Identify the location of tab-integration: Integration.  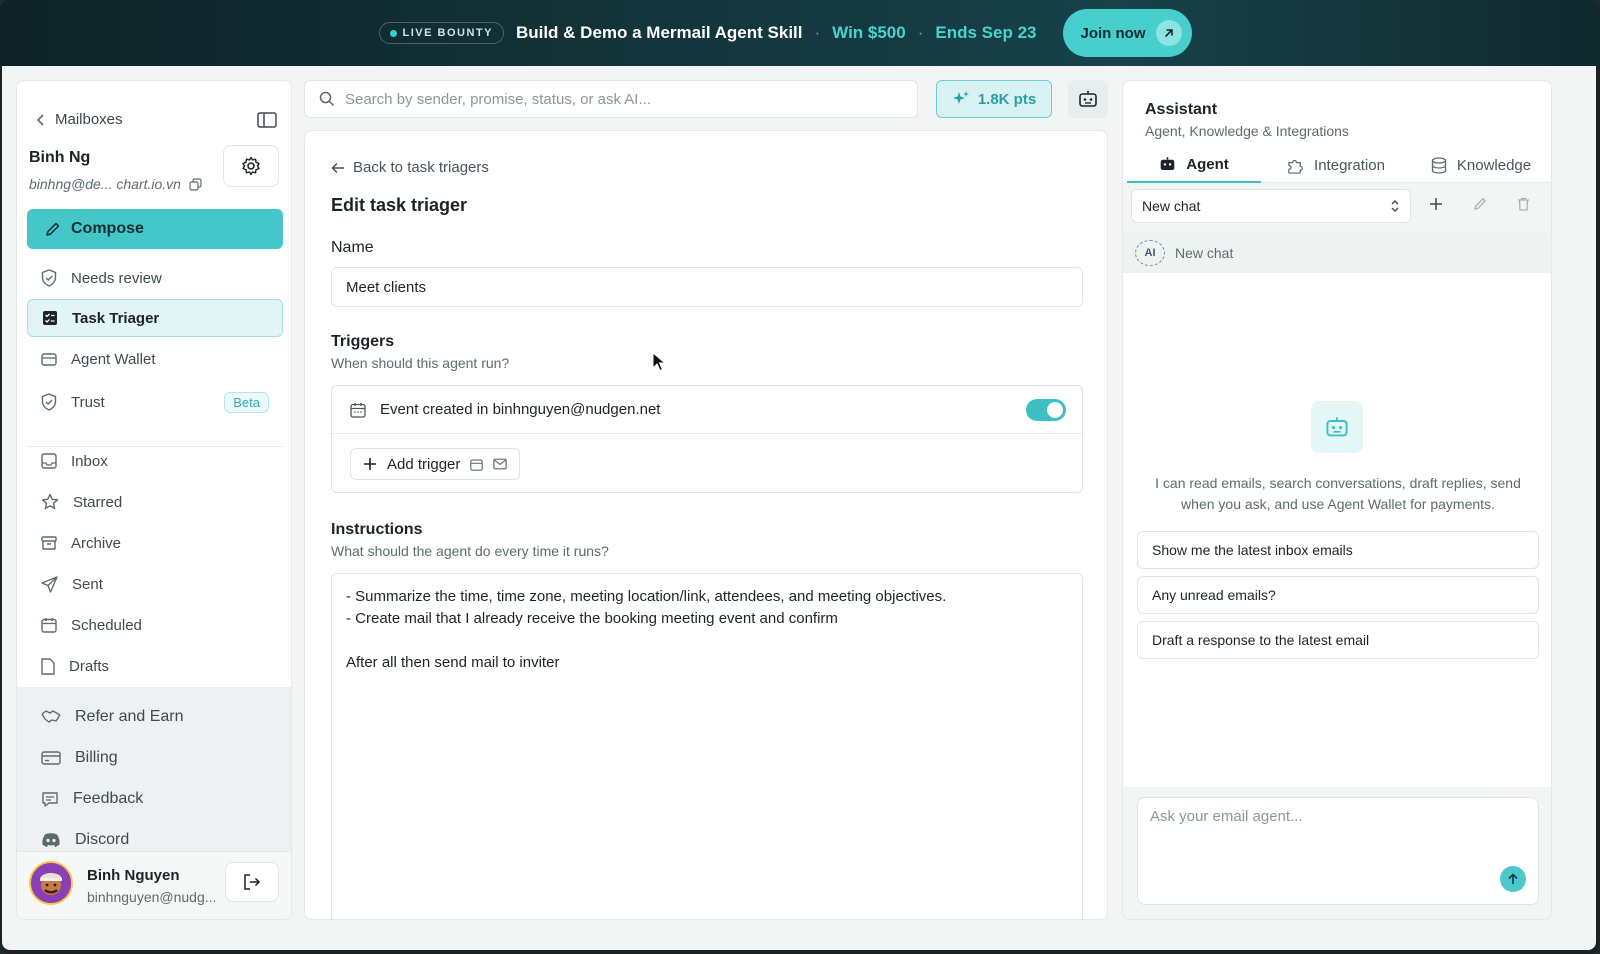
(1336, 165).